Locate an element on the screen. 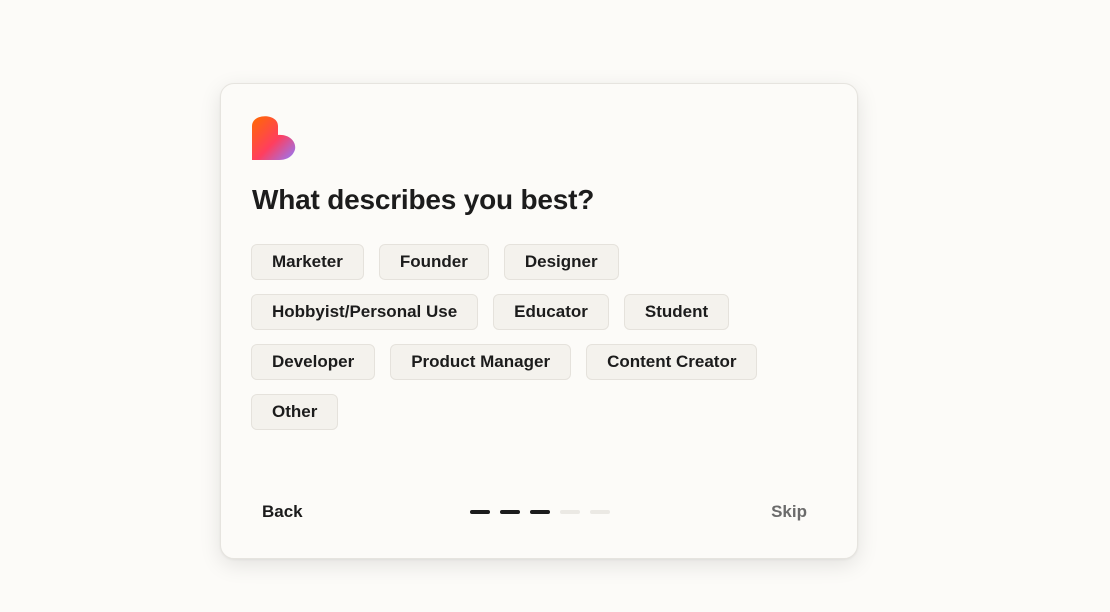 The width and height of the screenshot is (1110, 612). option-marketer: Marketer is located at coordinates (307, 262).